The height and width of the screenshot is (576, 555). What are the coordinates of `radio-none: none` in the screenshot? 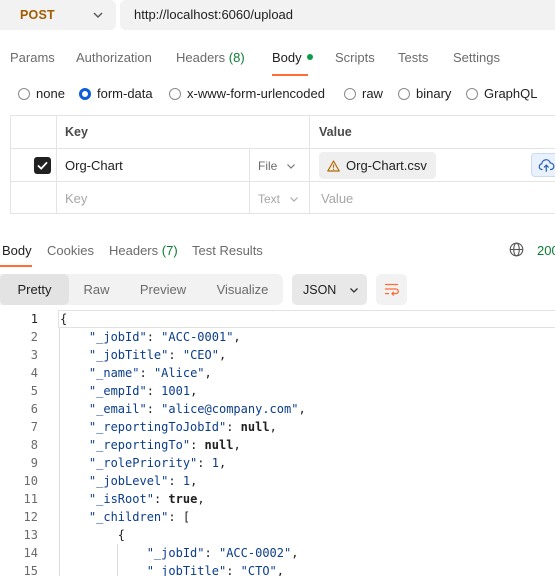 It's located at (41, 93).